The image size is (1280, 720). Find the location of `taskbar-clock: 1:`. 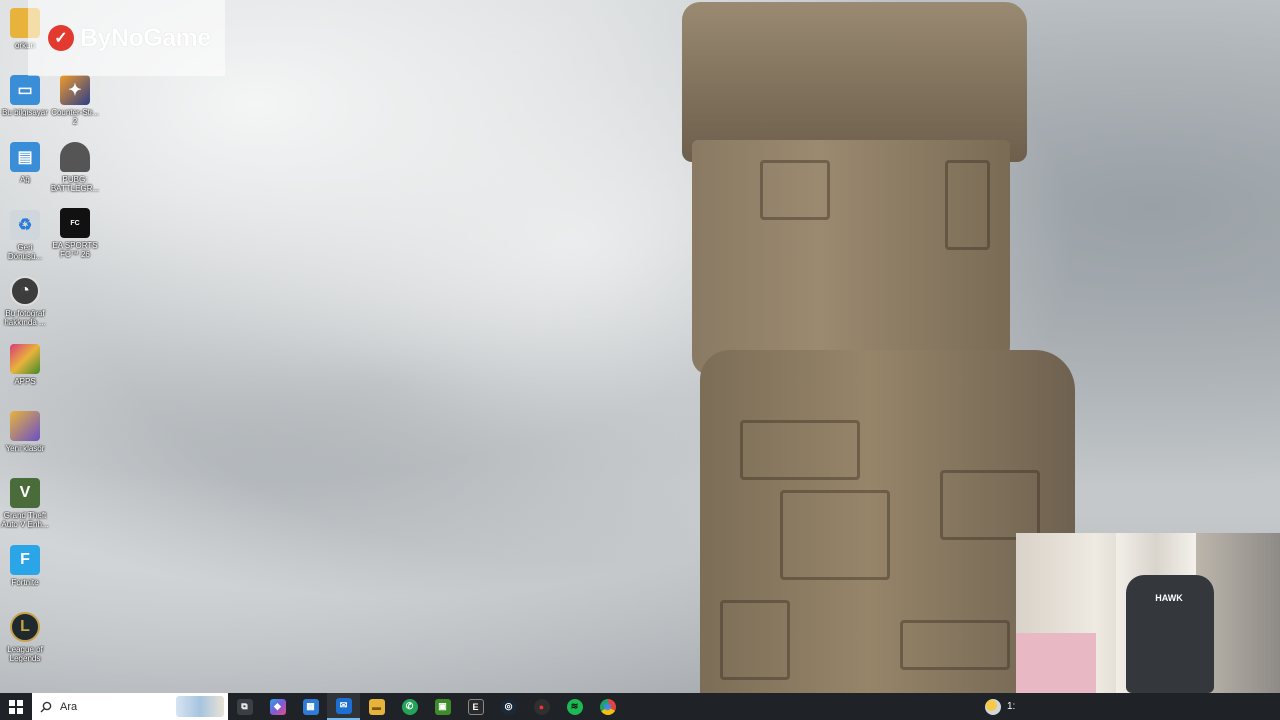

taskbar-clock: 1: is located at coordinates (1011, 706).